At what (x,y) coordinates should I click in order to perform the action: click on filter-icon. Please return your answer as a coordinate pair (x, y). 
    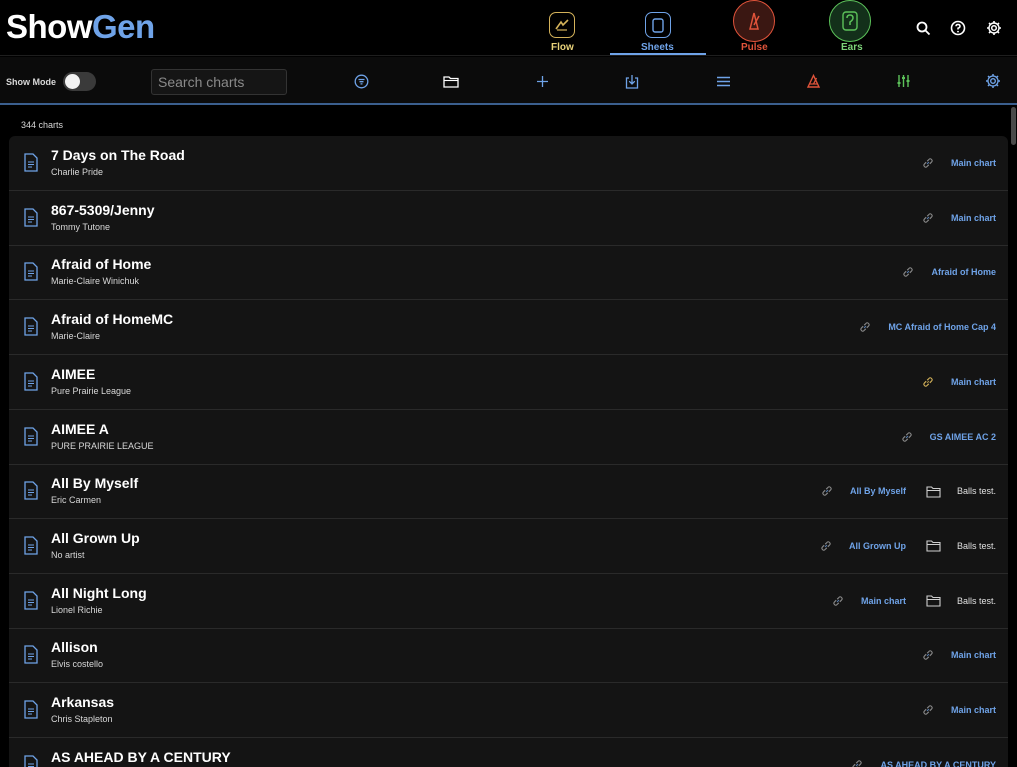
    Looking at the image, I should click on (361, 81).